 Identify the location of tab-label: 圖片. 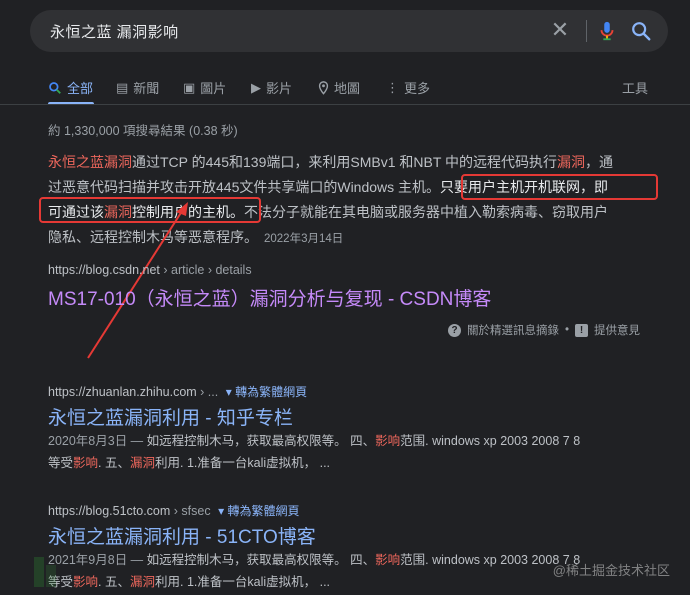
(213, 88).